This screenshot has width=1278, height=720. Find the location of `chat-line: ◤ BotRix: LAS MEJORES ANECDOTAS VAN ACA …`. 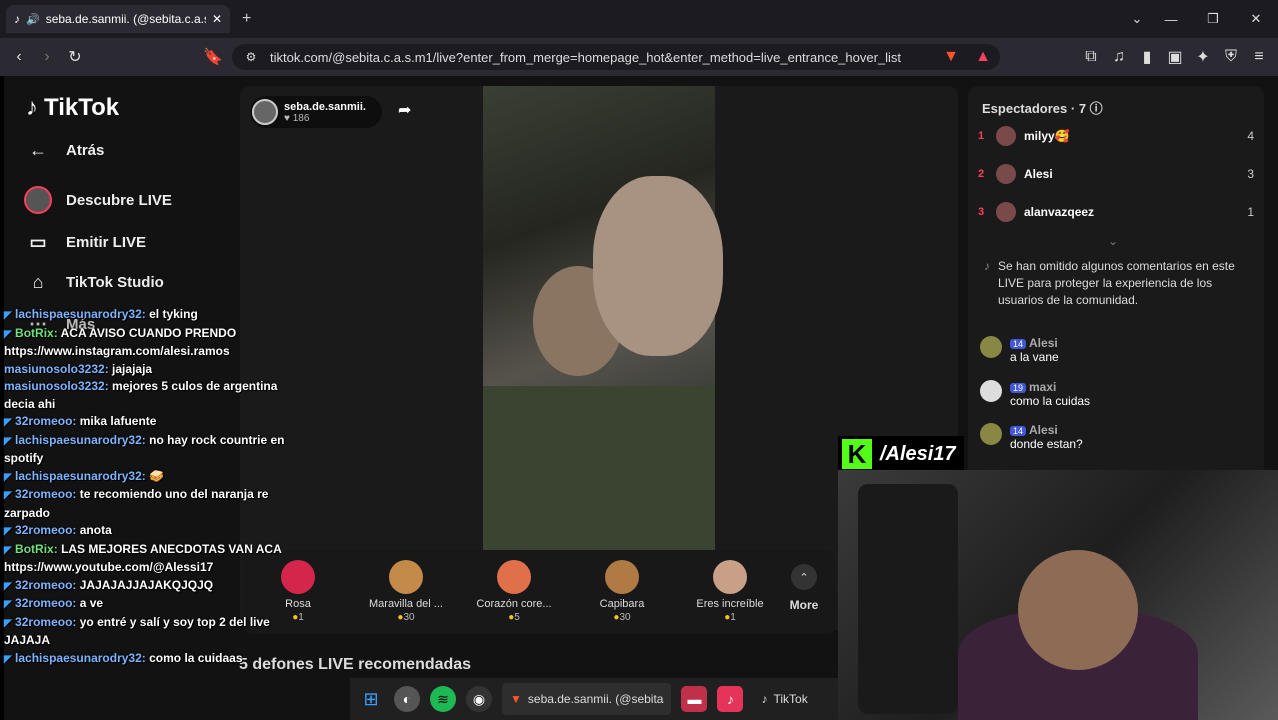

chat-line: ◤ BotRix: LAS MEJORES ANECDOTAS VAN ACA … is located at coordinates (143, 558).